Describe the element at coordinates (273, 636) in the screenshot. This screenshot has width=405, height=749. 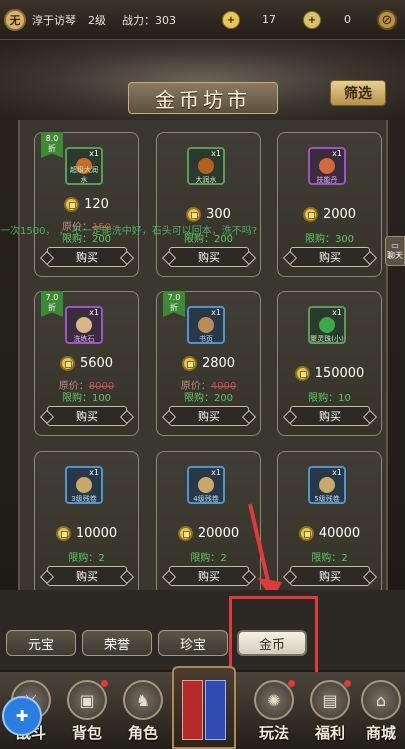
I see `tab-highlight-box` at that location.